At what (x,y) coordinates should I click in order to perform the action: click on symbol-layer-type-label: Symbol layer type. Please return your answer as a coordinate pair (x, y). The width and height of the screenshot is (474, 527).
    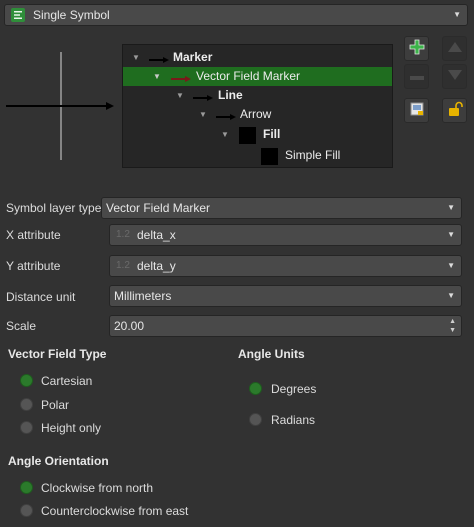
    Looking at the image, I should click on (54, 208).